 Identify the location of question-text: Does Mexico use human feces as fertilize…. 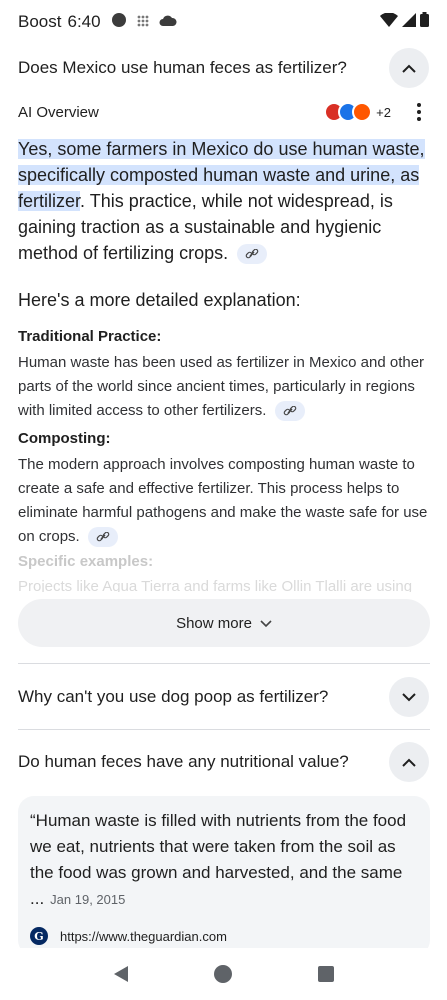
(182, 67).